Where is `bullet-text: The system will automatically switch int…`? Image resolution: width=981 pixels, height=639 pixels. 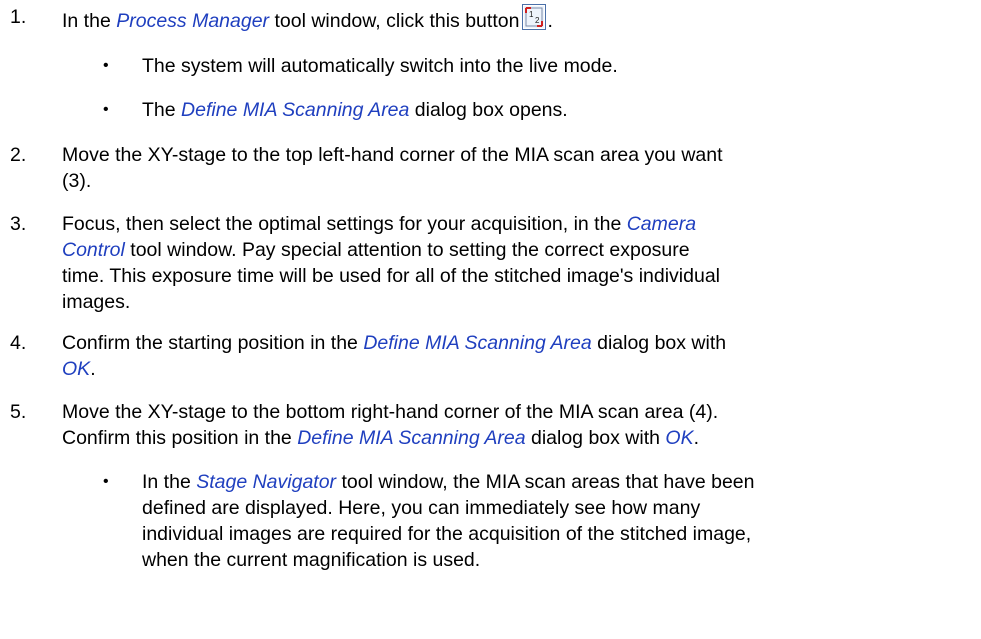
bullet-text: The system will automatically switch int… is located at coordinates (380, 66).